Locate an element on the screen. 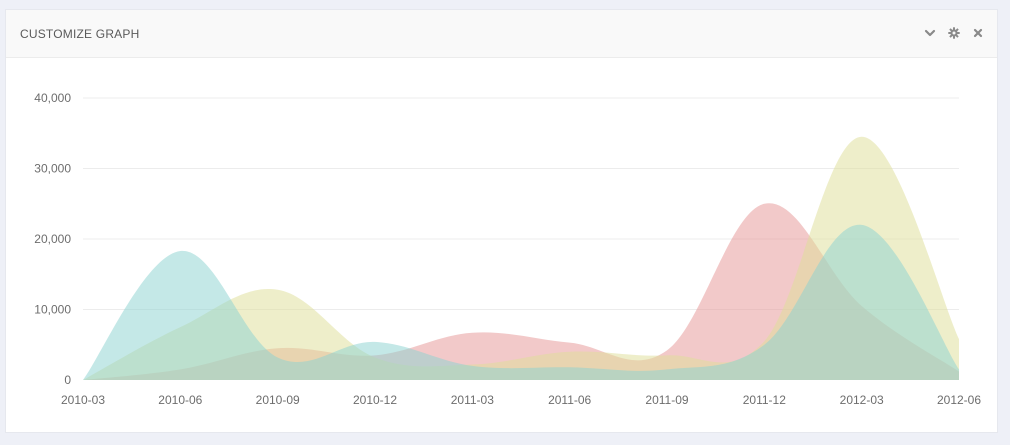 This screenshot has width=1010, height=445. chevron-down-icon is located at coordinates (930, 33).